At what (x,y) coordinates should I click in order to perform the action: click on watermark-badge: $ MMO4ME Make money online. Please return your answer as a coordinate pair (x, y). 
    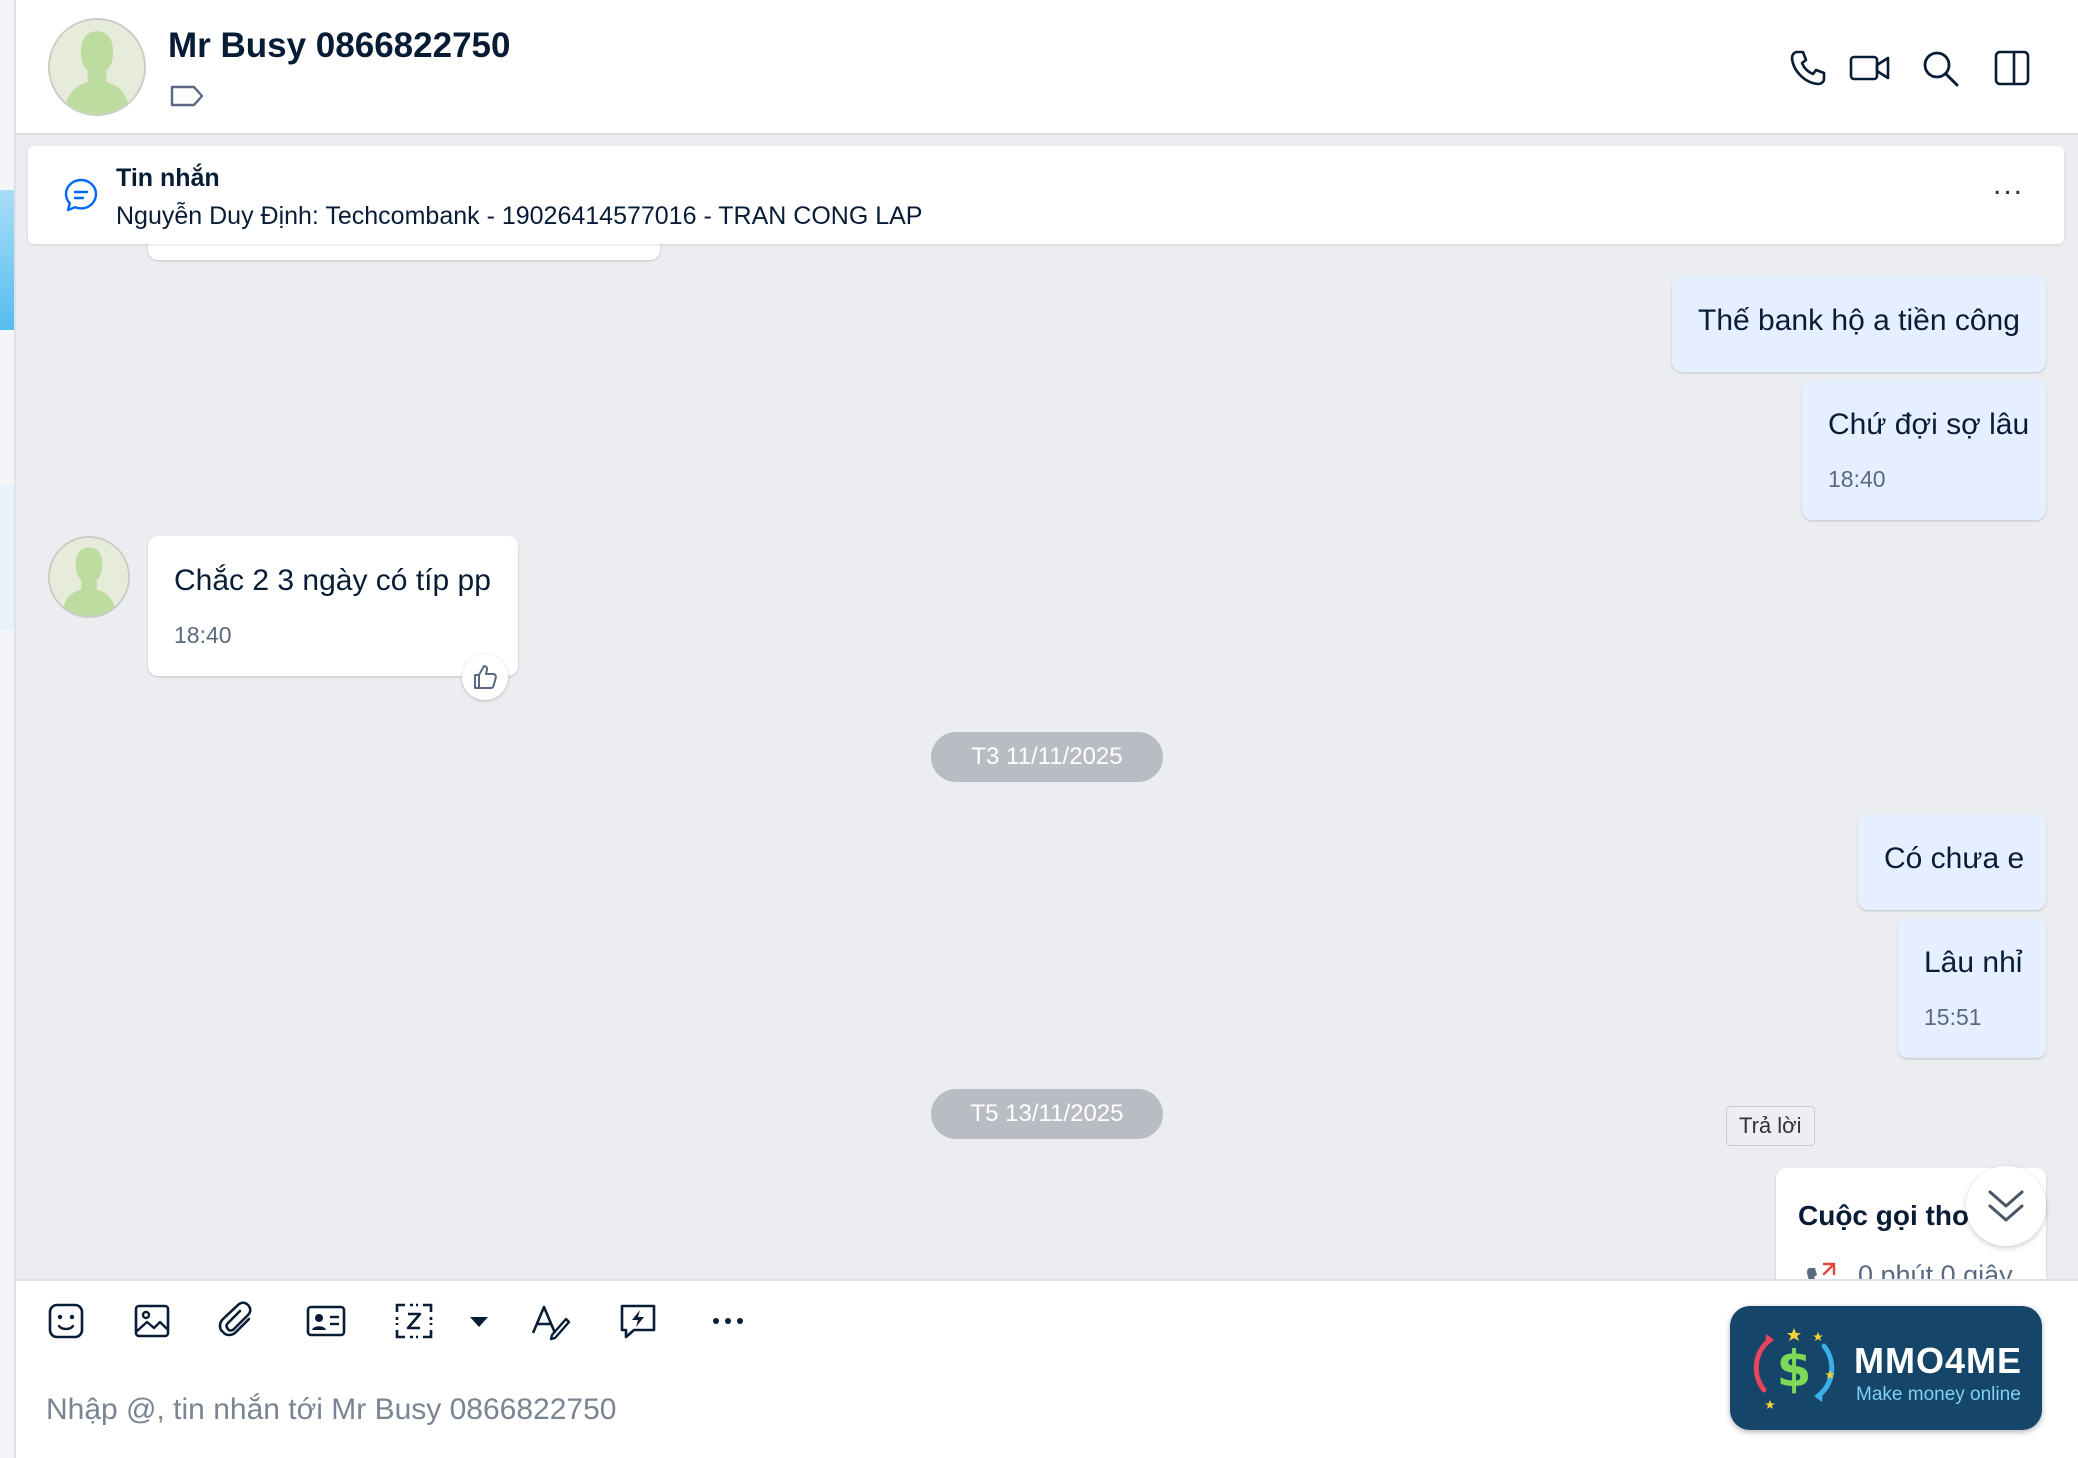
    Looking at the image, I should click on (1886, 1368).